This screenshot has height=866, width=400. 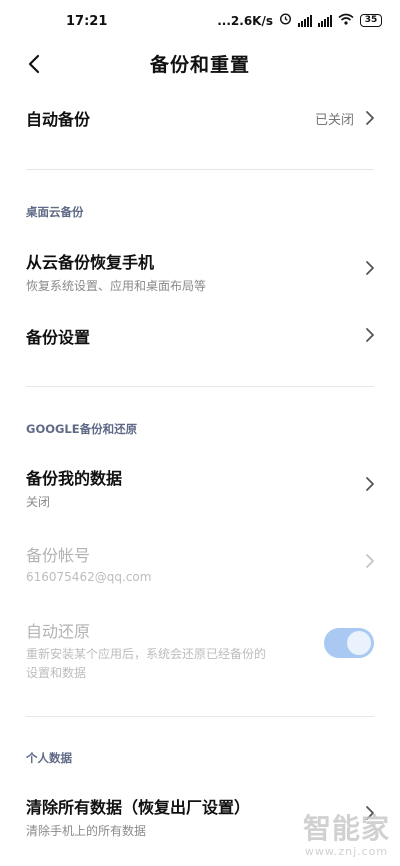 What do you see at coordinates (82, 429) in the screenshot?
I see `section-label-google: GOOGLE备份和还原` at bounding box center [82, 429].